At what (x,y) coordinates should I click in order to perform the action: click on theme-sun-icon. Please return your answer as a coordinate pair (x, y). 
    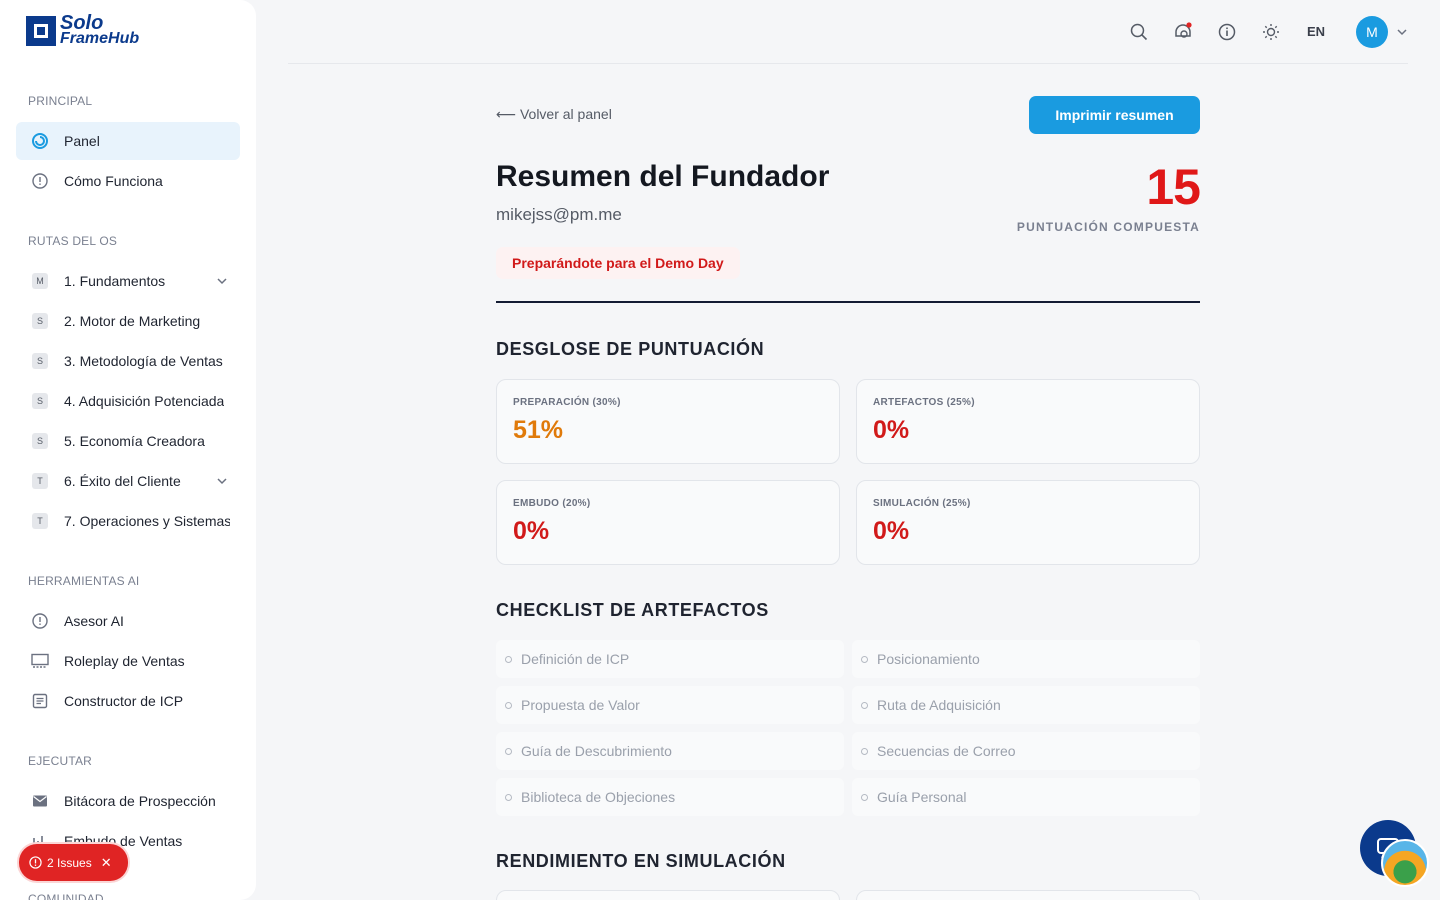
    Looking at the image, I should click on (1271, 32).